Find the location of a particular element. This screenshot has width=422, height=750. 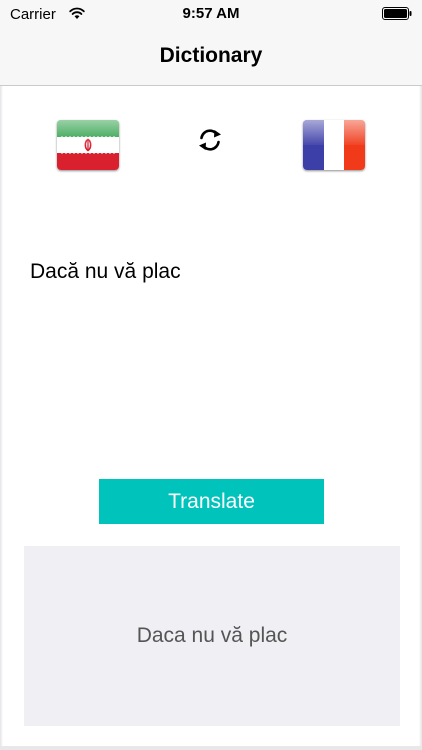

status-bar: Carrier 9:57 AM is located at coordinates (211, 14).